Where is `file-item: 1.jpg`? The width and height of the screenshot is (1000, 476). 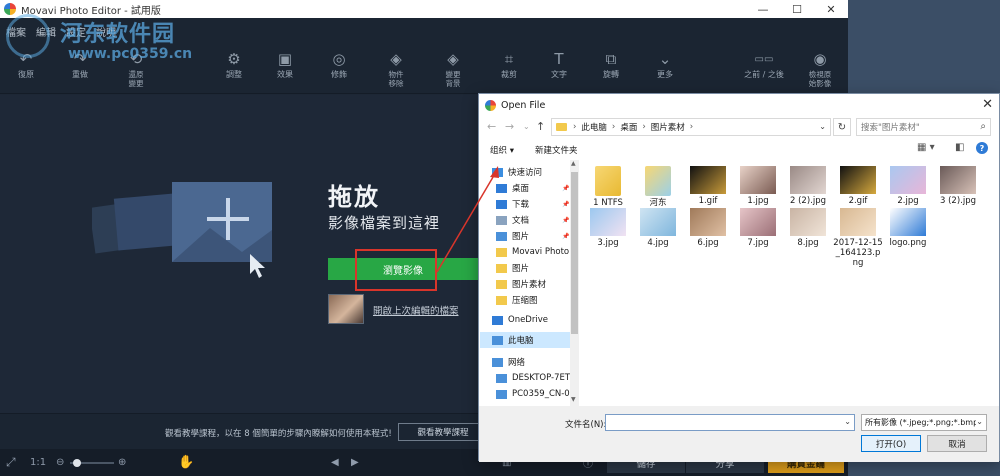
file-item: 1.jpg is located at coordinates (758, 183).